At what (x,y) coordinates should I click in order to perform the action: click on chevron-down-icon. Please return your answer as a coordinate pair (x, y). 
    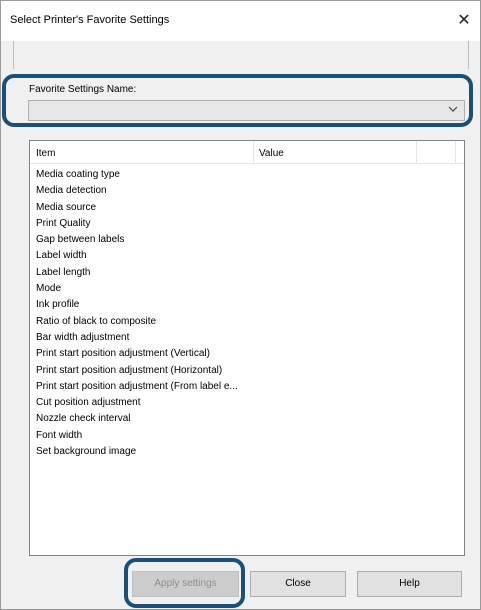
    Looking at the image, I should click on (453, 109).